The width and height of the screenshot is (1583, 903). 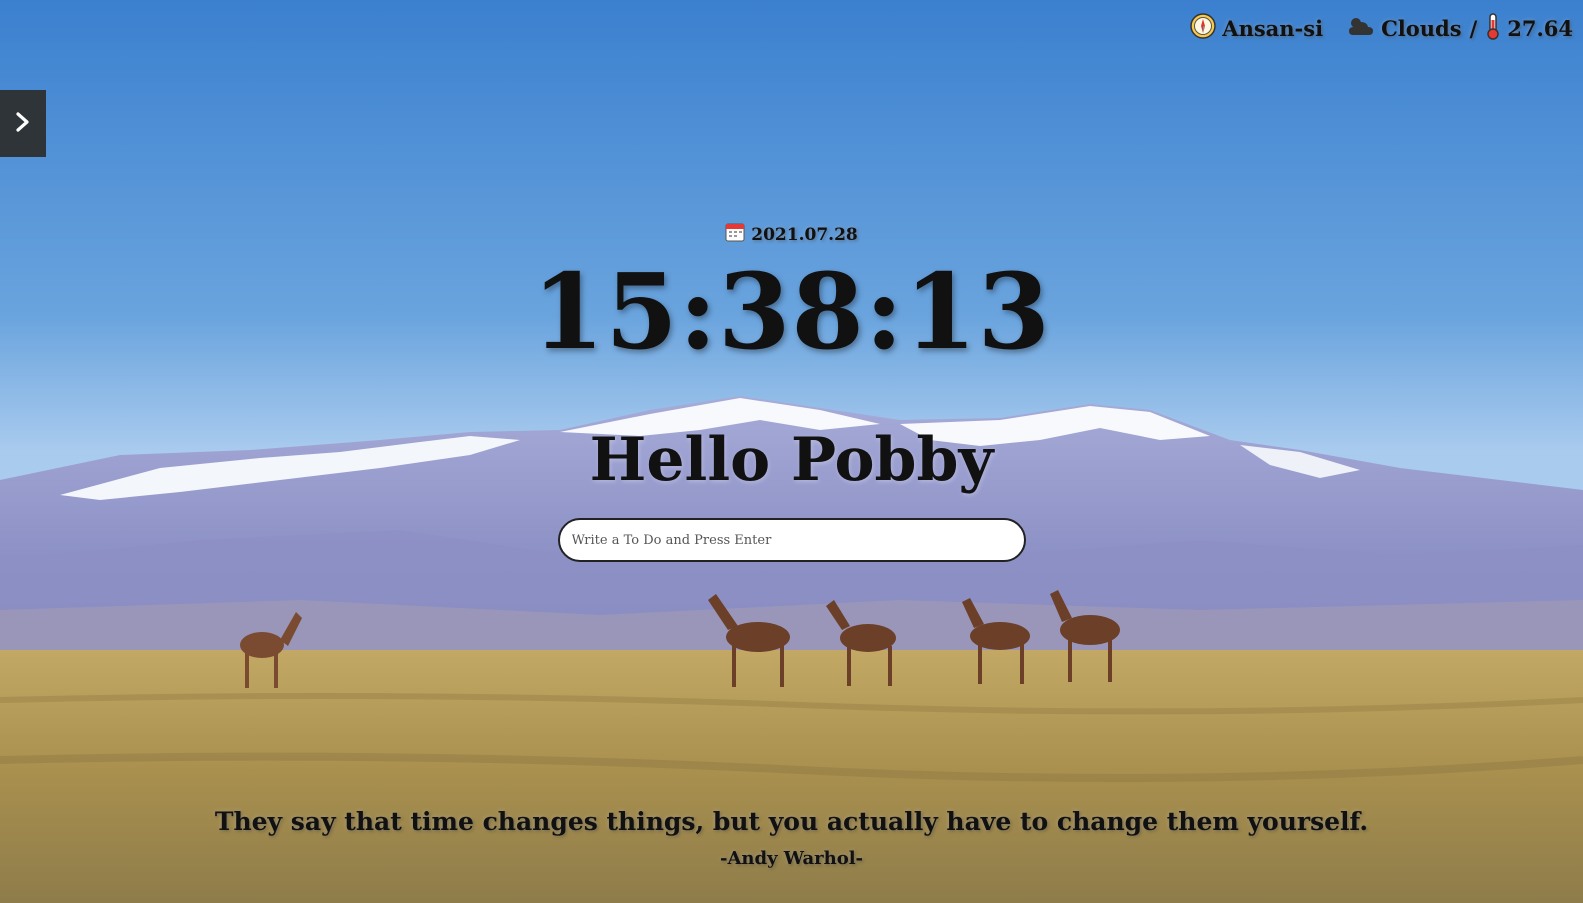 I want to click on temperature-value: 27.64, so click(x=1540, y=28).